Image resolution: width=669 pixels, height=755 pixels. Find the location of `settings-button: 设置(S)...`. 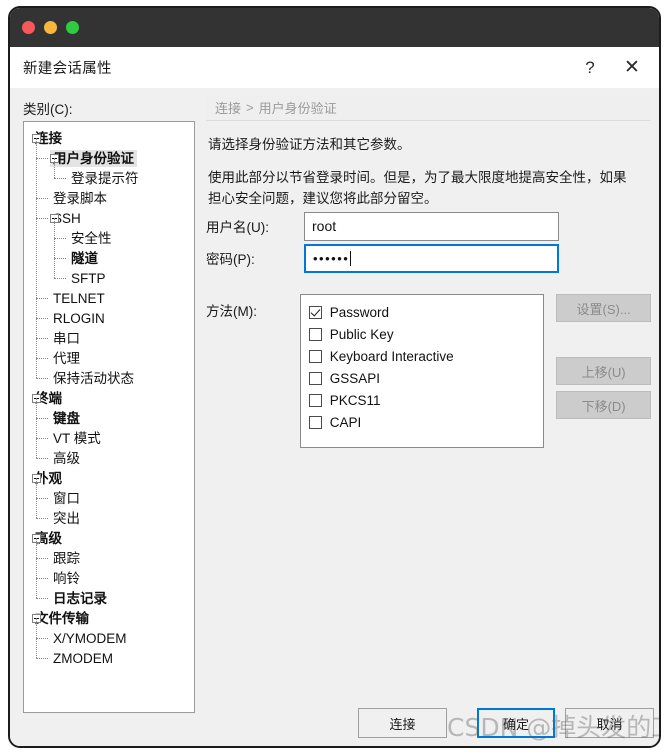

settings-button: 设置(S)... is located at coordinates (603, 308).